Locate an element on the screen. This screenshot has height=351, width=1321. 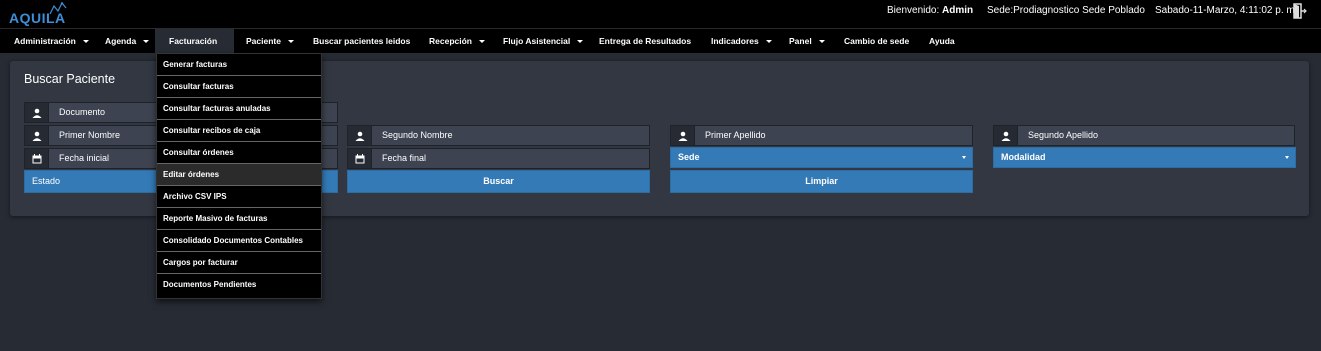
nav-administracion: Administración is located at coordinates (51, 41).